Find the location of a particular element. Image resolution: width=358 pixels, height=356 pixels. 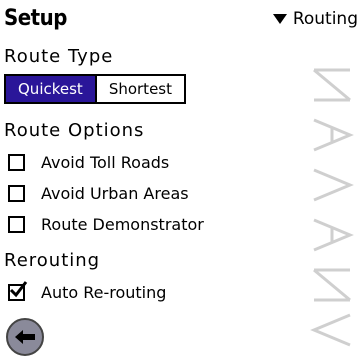

category-label: Routing is located at coordinates (325, 19).